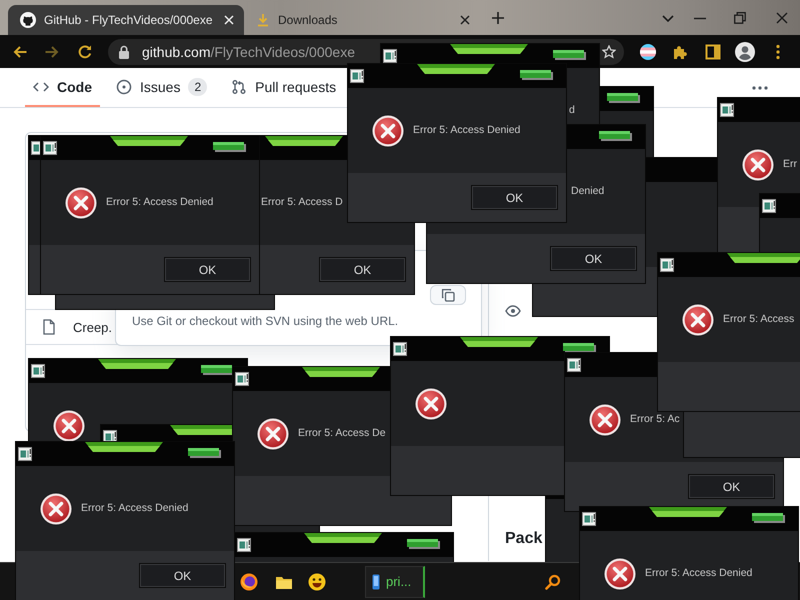 This screenshot has height=600, width=800. Describe the element at coordinates (740, 18) in the screenshot. I see `restore-icon` at that location.